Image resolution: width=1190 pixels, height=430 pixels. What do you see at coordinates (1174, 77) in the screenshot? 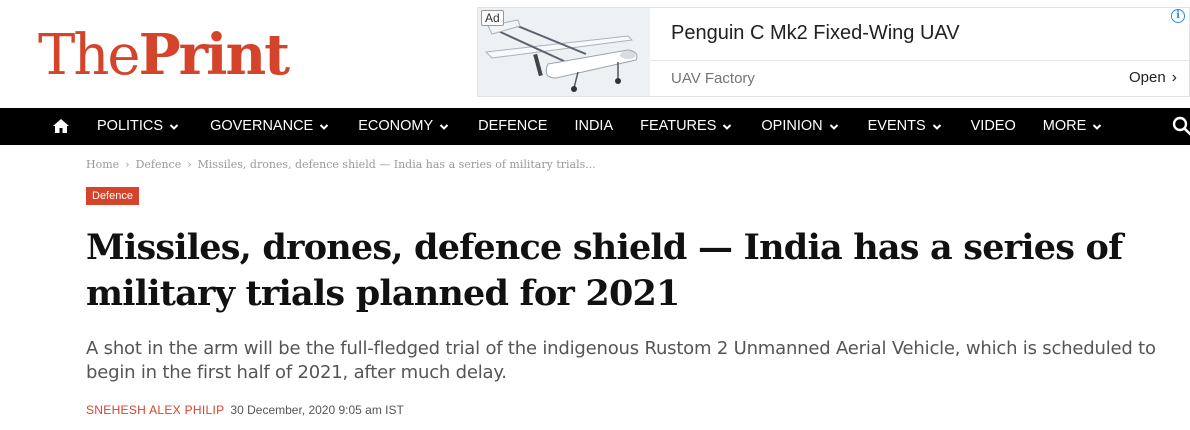
I see `chevron-right-icon: ›` at bounding box center [1174, 77].